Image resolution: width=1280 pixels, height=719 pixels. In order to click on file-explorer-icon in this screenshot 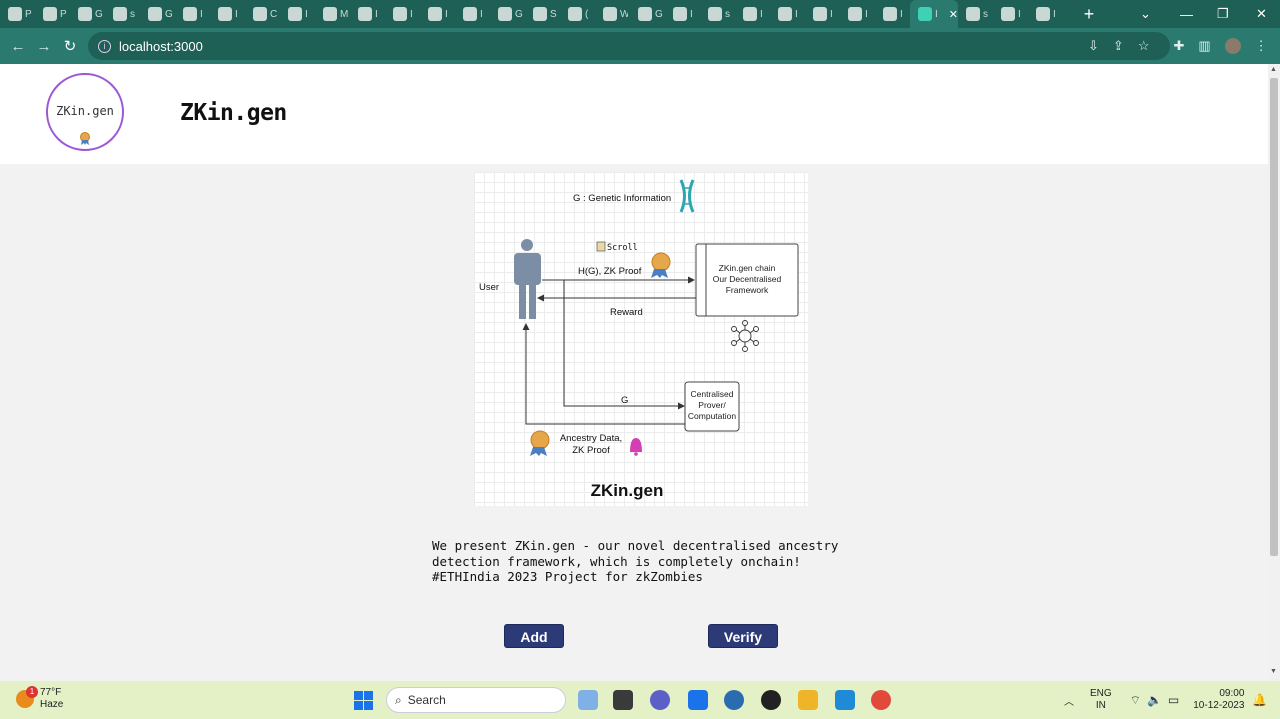, I will do `click(808, 700)`.